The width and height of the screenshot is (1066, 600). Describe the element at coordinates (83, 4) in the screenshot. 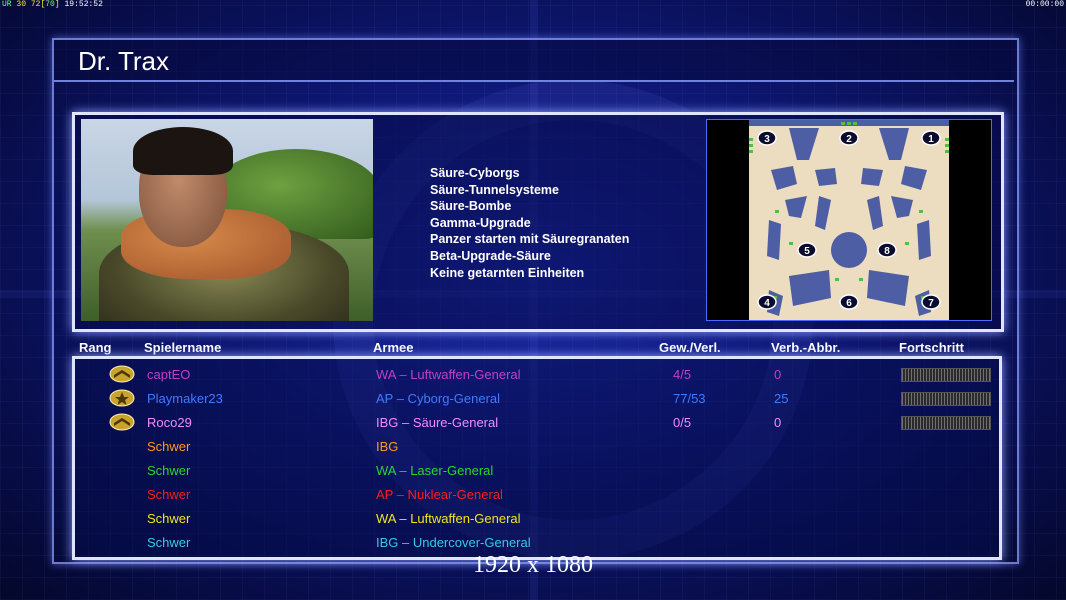

I see `game-time: 19:52:52` at that location.